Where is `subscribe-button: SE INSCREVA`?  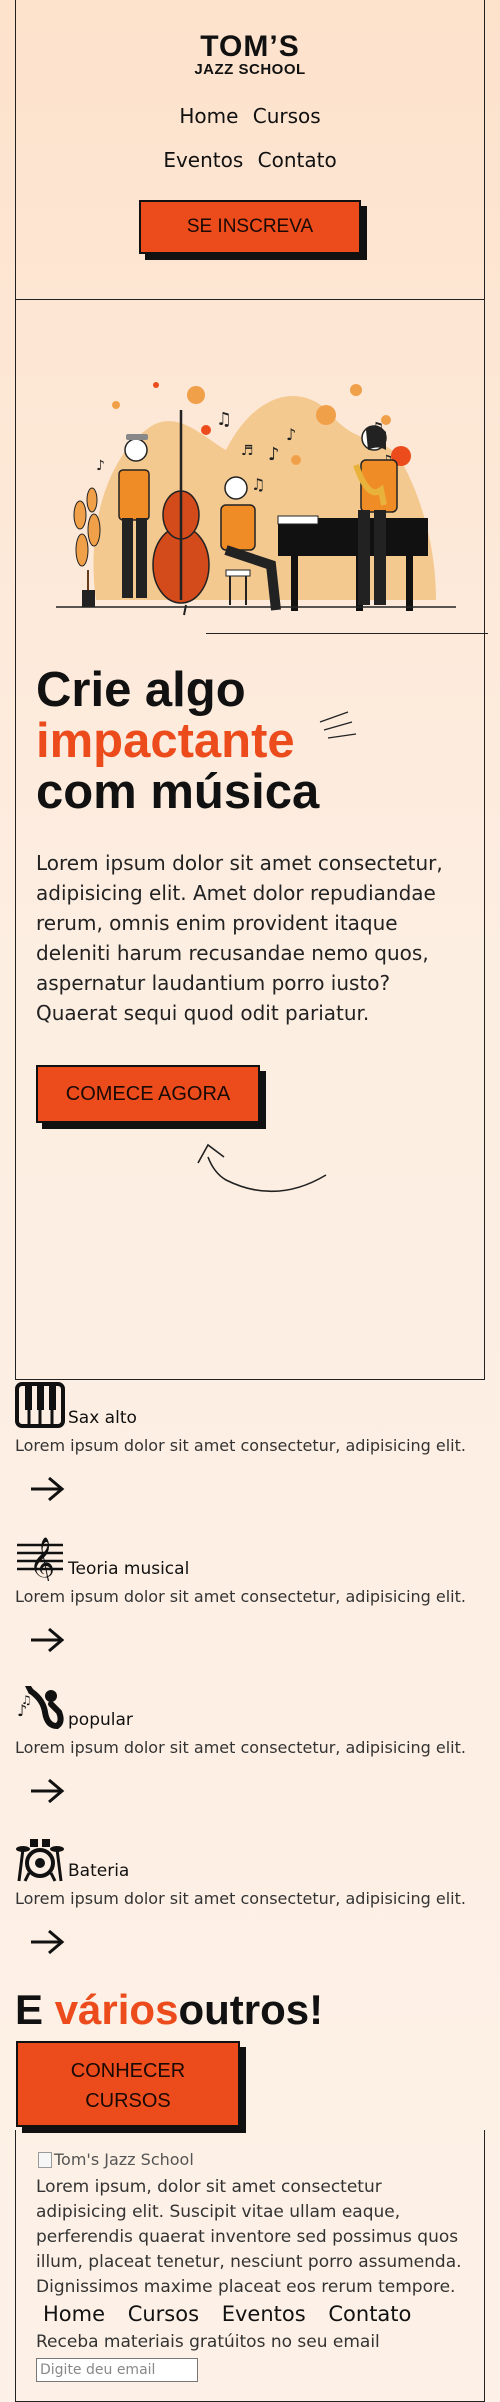 subscribe-button: SE INSCREVA is located at coordinates (250, 227).